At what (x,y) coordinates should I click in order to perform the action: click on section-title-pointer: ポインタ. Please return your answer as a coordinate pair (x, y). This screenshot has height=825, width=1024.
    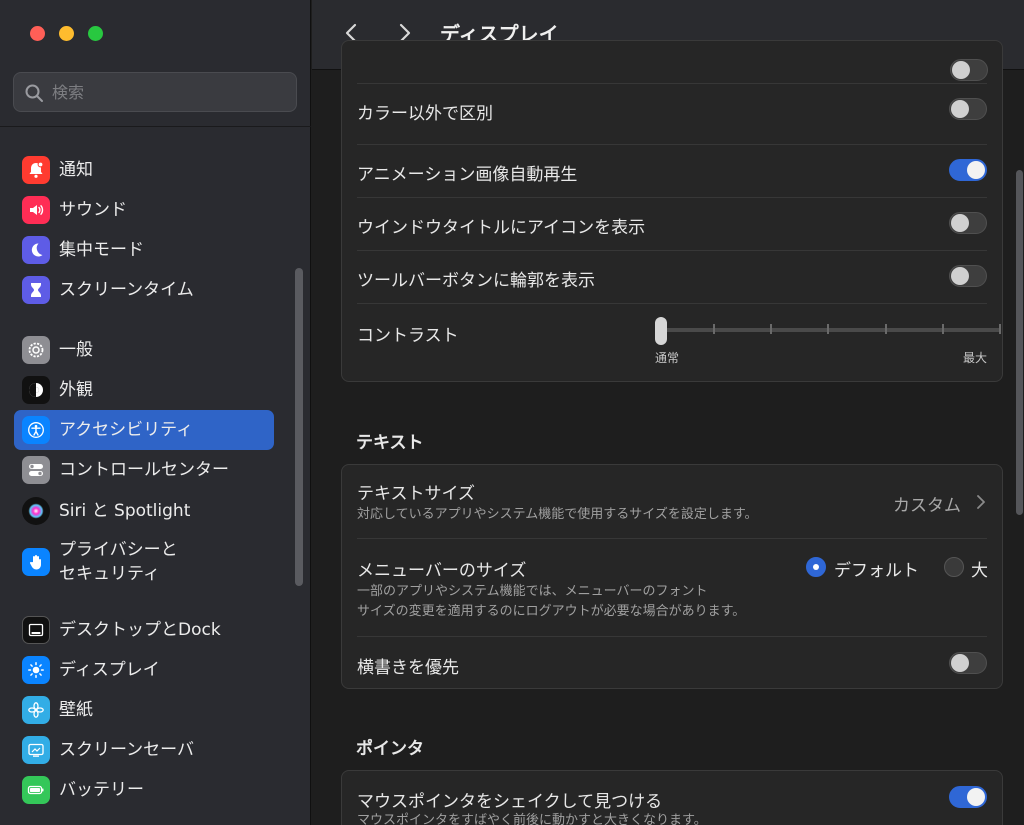
    Looking at the image, I should click on (390, 749).